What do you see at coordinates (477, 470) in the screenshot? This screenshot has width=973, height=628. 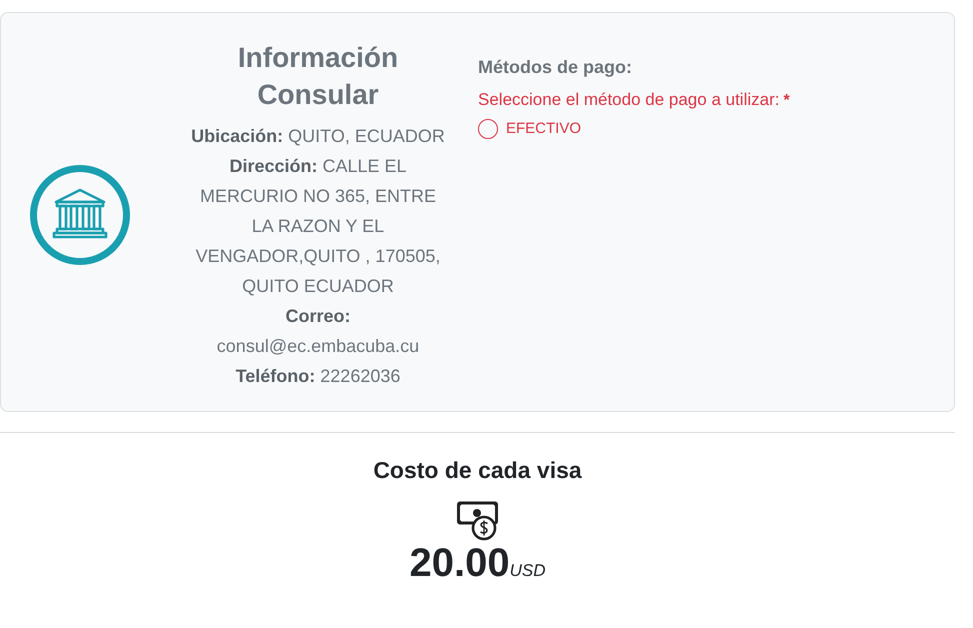 I see `cost-title: Costo de cada visa` at bounding box center [477, 470].